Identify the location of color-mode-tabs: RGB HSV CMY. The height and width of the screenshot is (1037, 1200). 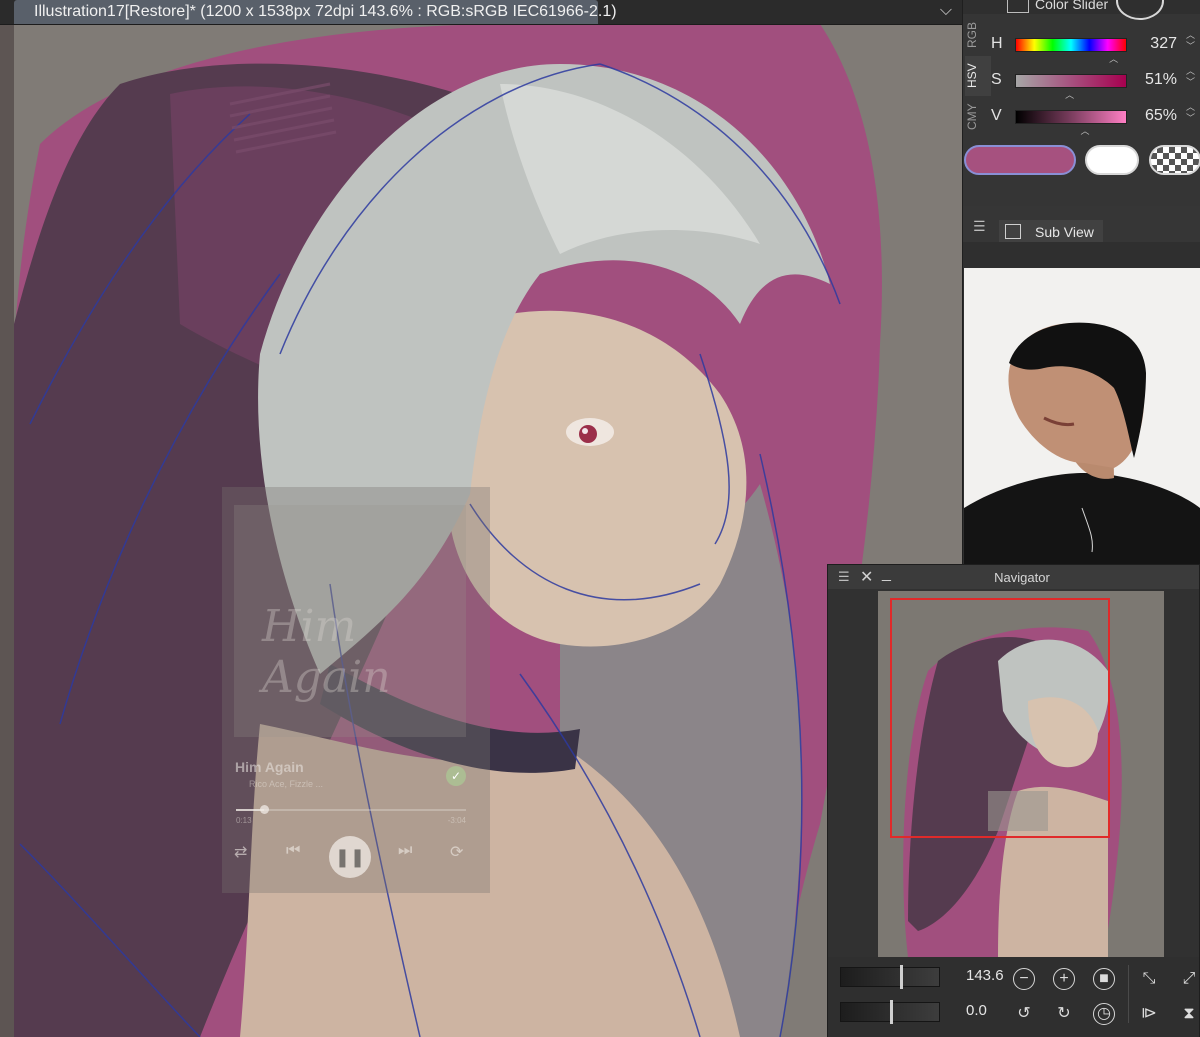
(978, 76).